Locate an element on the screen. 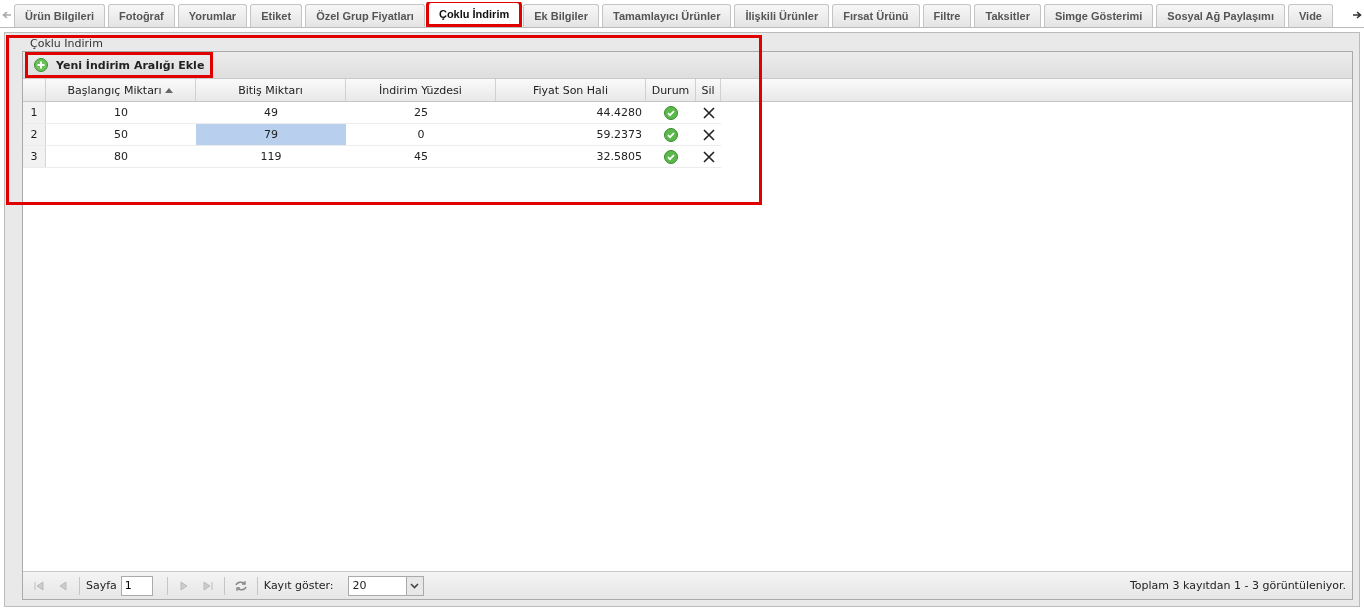 Image resolution: width=1364 pixels, height=609 pixels. refresh-icon is located at coordinates (240, 585).